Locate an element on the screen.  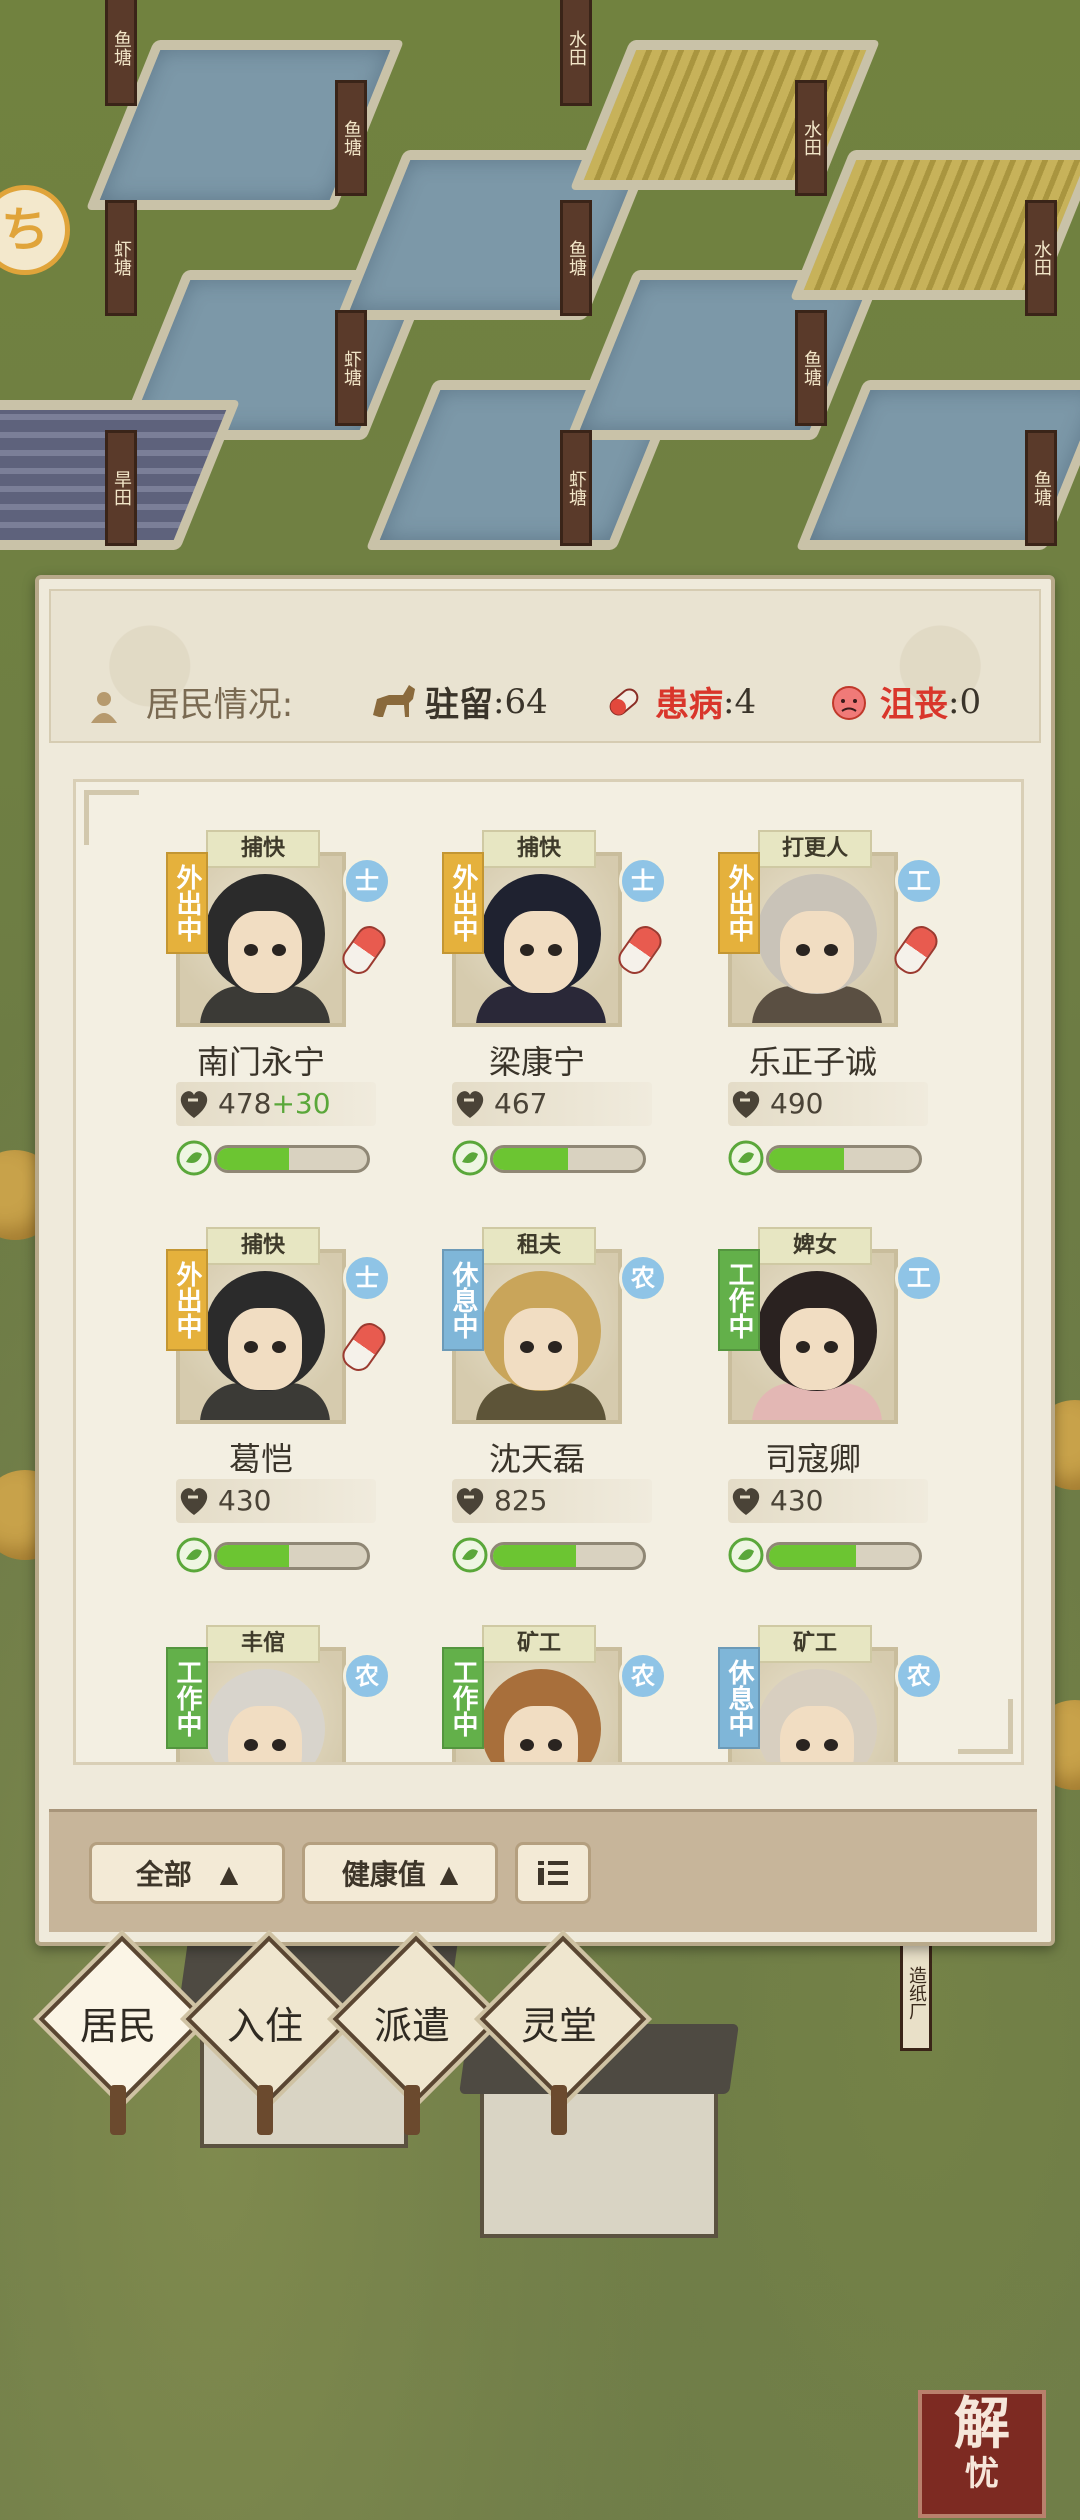
resident-name: 南门永宁 is located at coordinates (260, 1062).